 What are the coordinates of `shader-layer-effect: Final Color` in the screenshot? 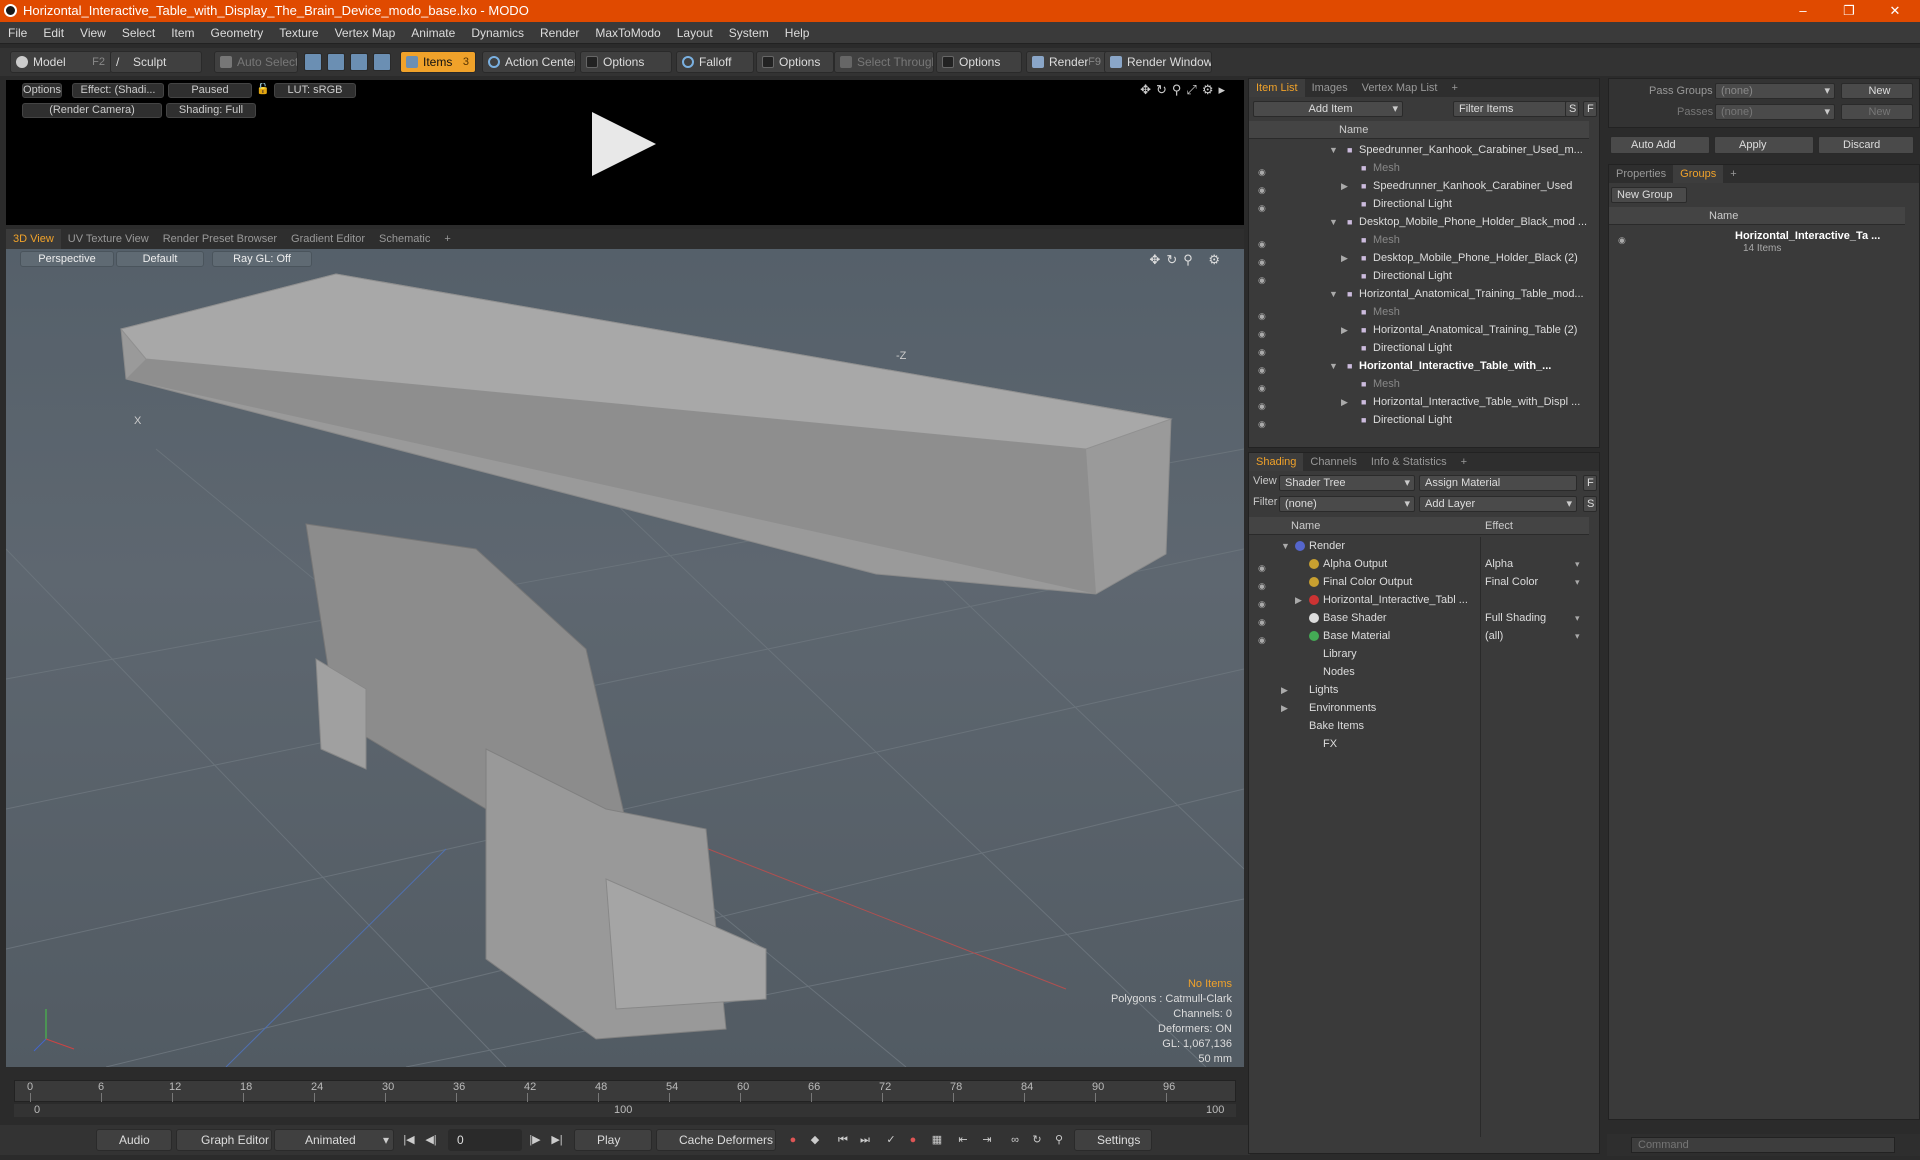 It's located at (1511, 582).